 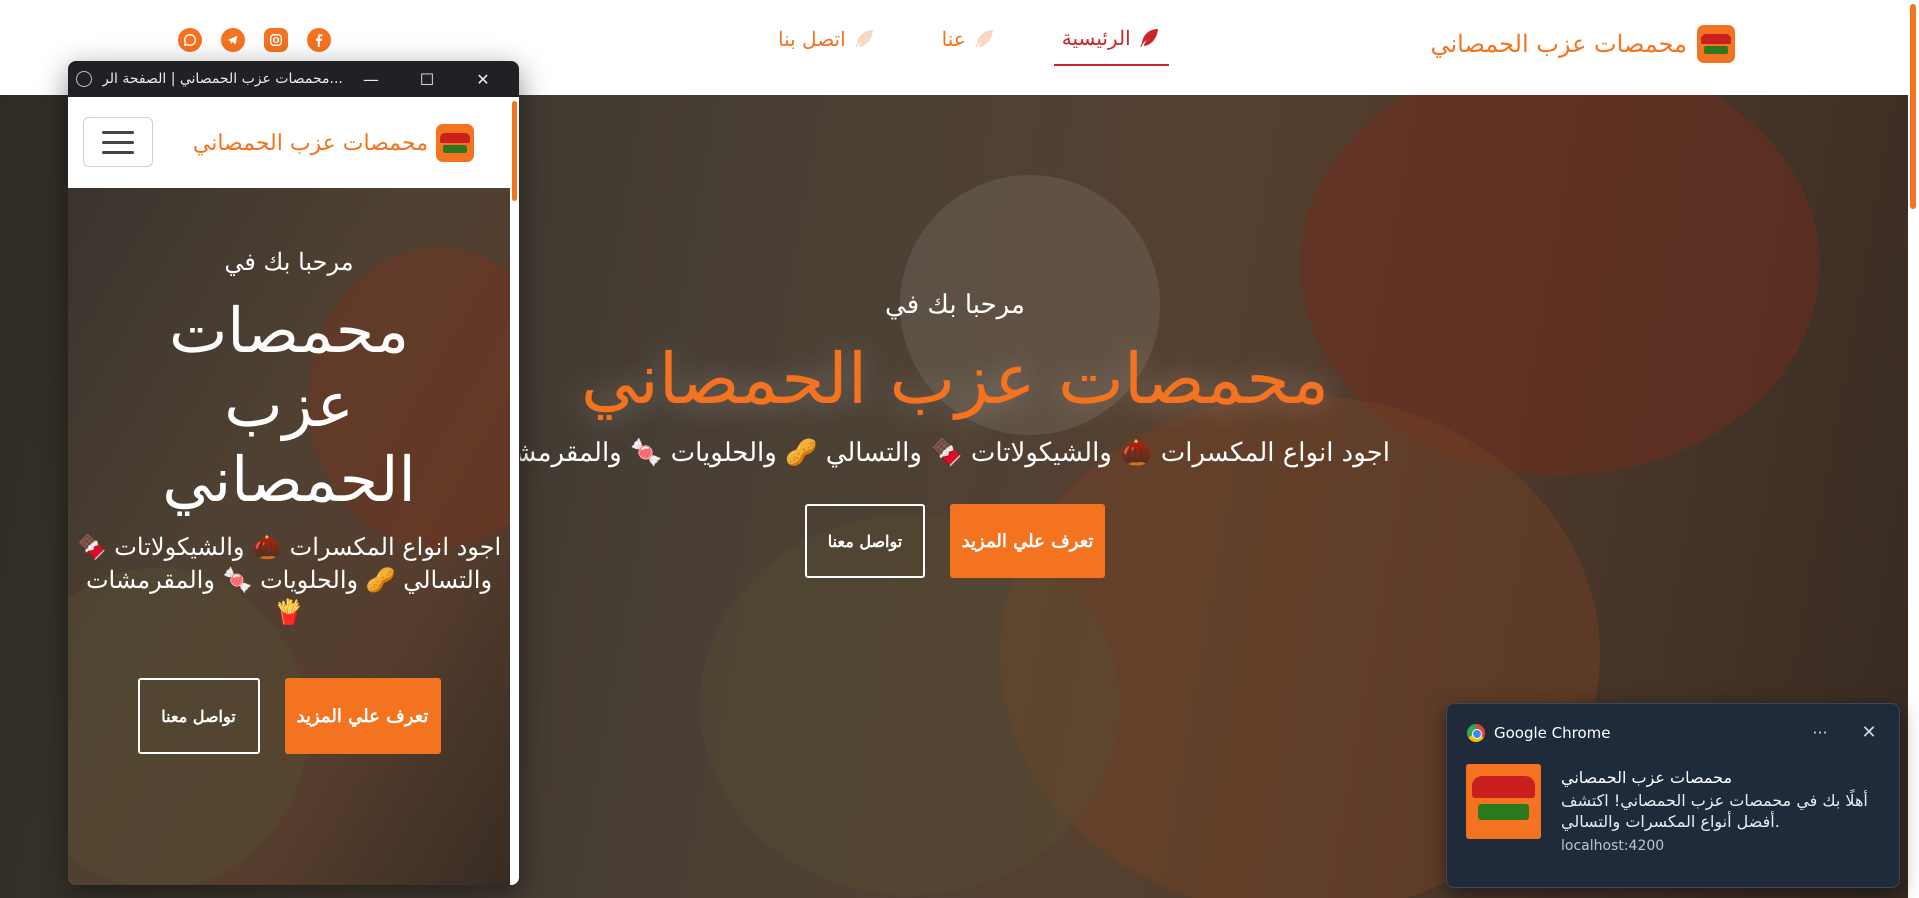 I want to click on mobile-brand: محمصات عزب الحمصاني, so click(x=333, y=143).